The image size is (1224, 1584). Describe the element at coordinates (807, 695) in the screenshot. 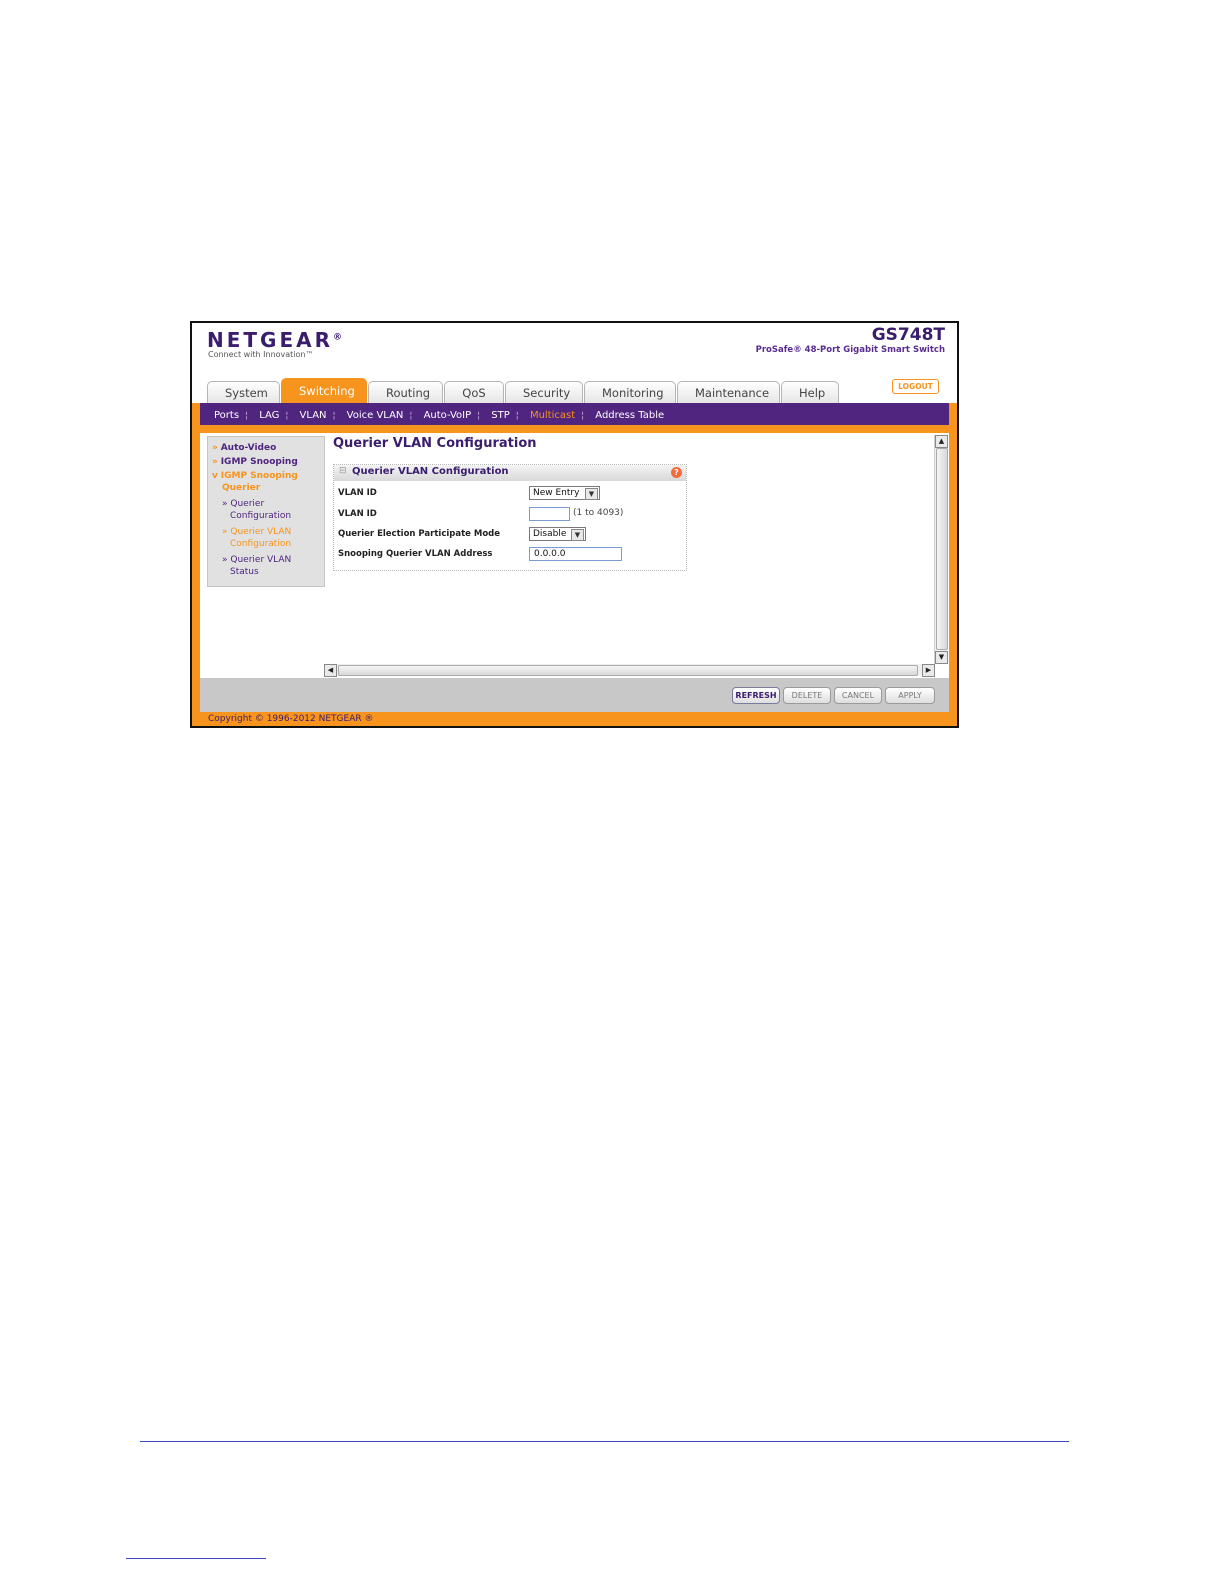

I see `delete-button: DELETE` at that location.